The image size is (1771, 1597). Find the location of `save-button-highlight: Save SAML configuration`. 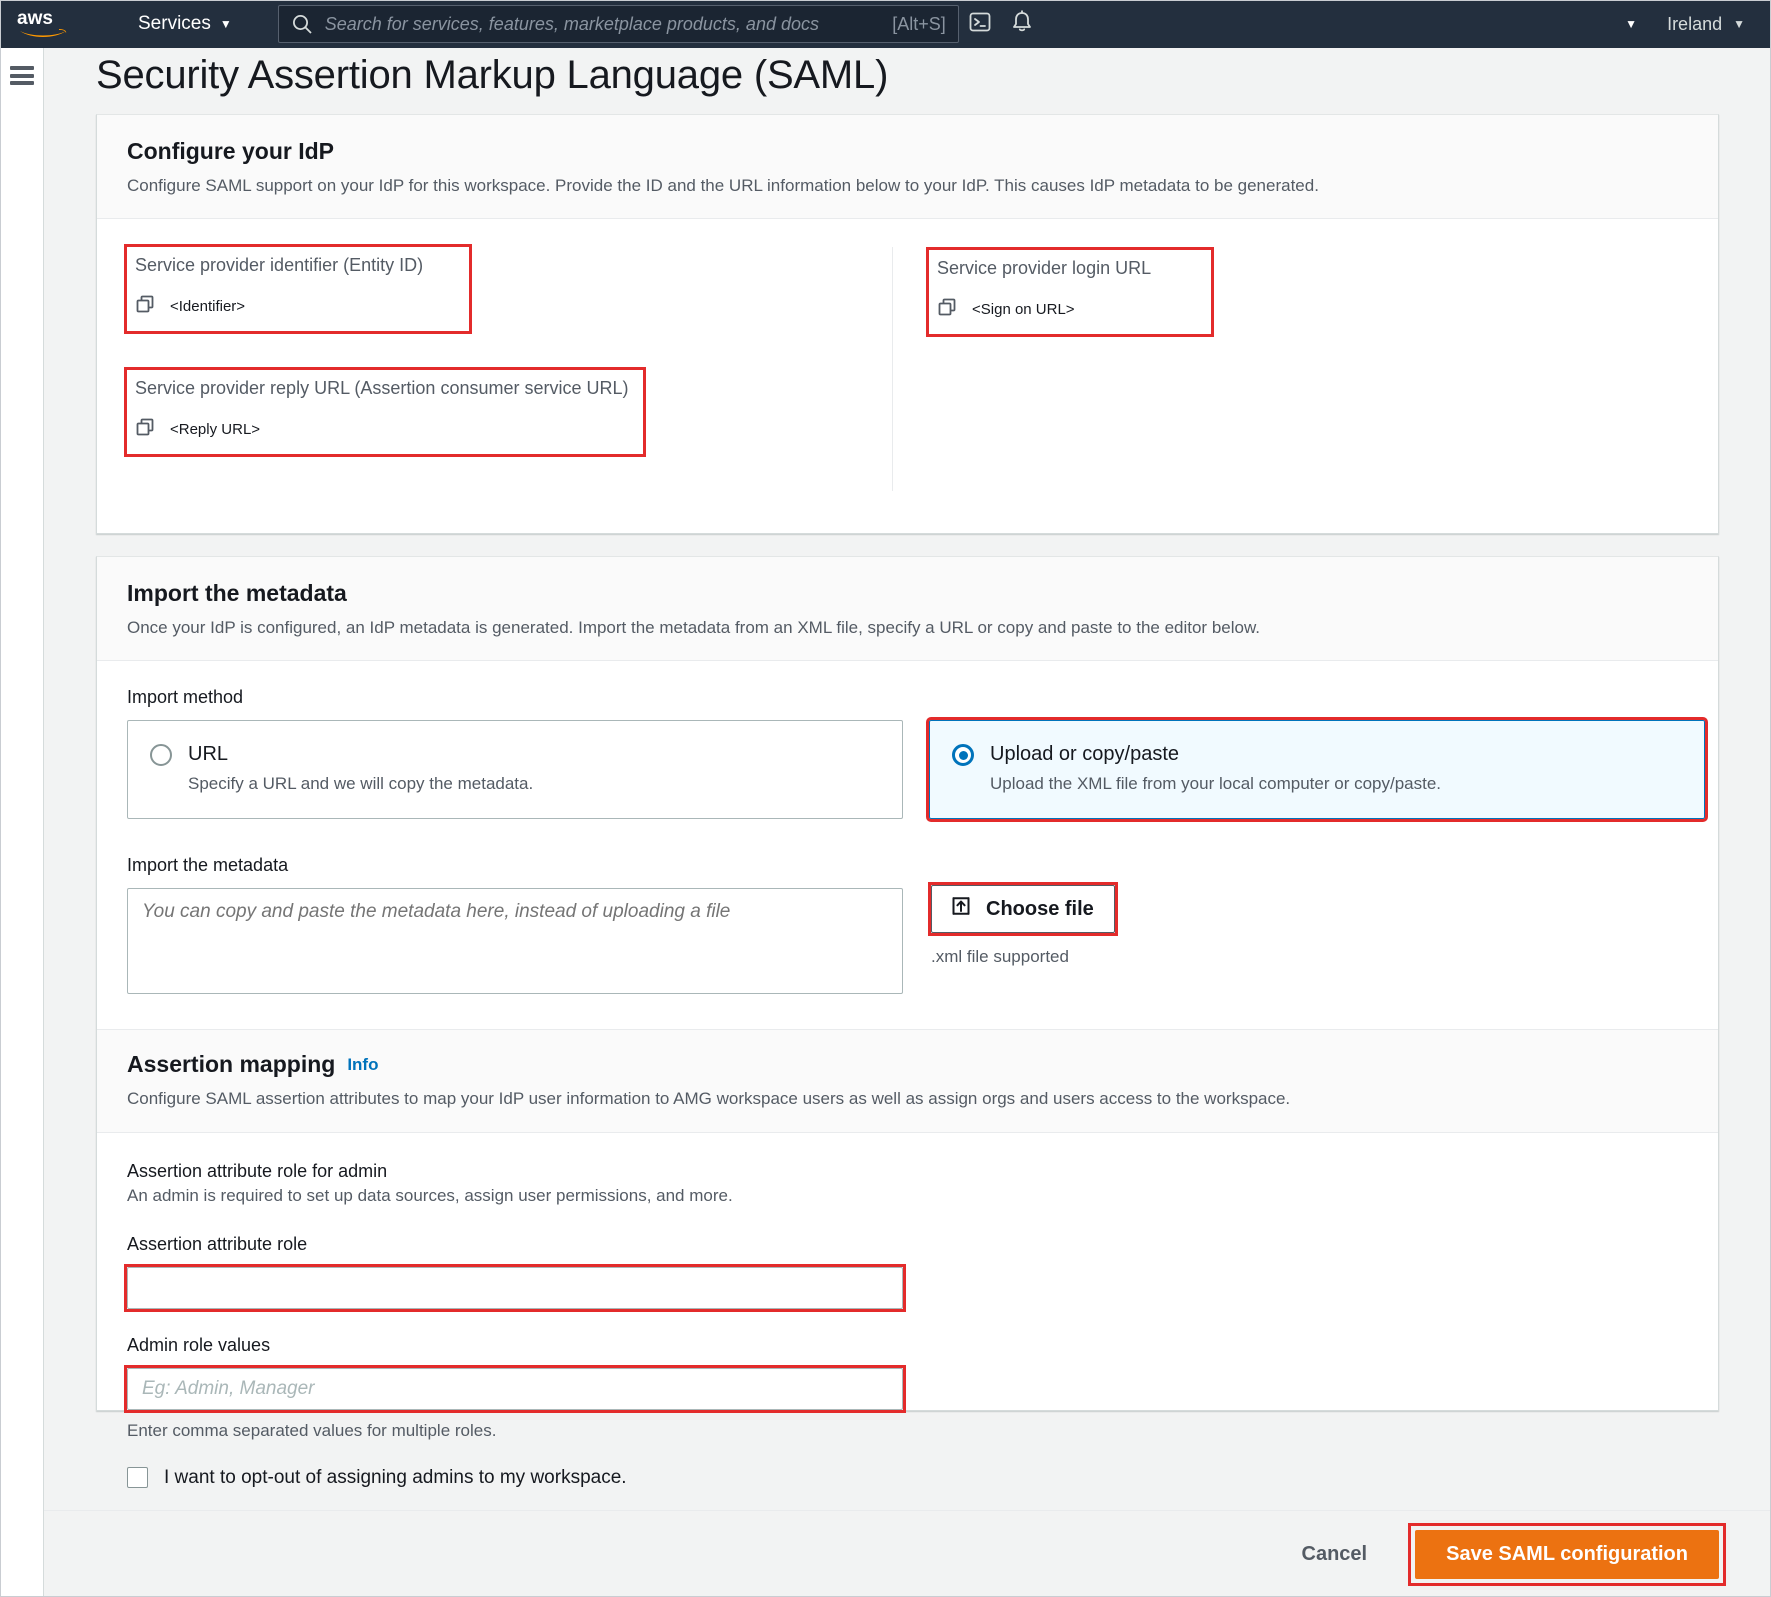

save-button-highlight: Save SAML configuration is located at coordinates (1567, 1554).